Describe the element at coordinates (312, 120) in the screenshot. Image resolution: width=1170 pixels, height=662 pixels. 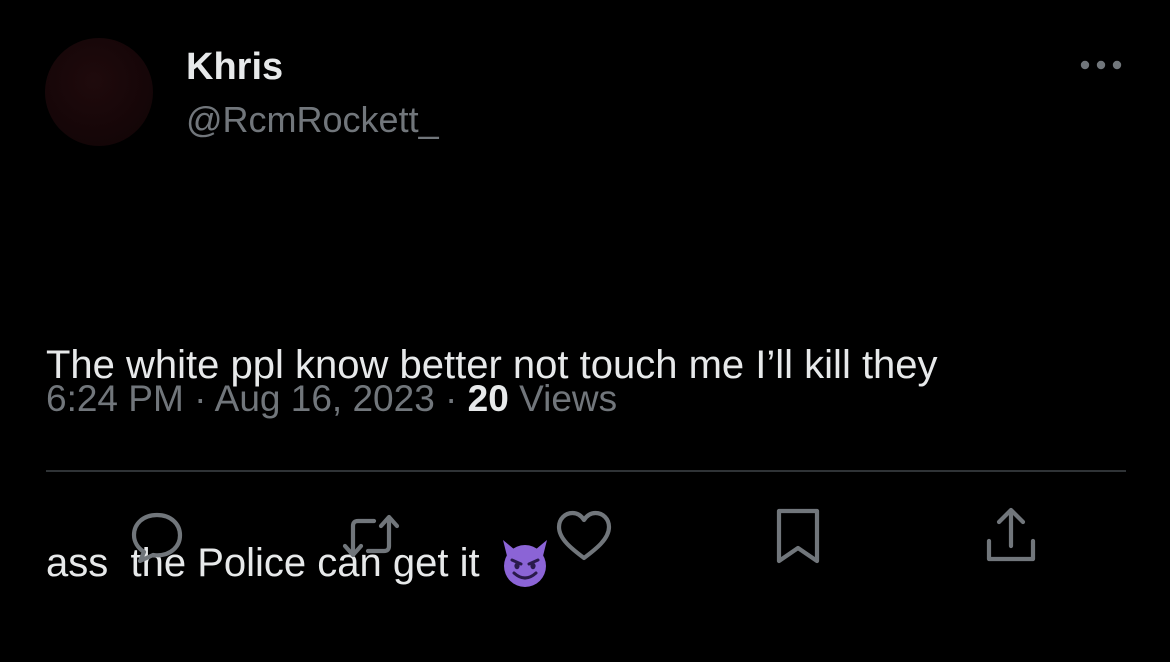
I see `user-handle: @RcmRockett_` at that location.